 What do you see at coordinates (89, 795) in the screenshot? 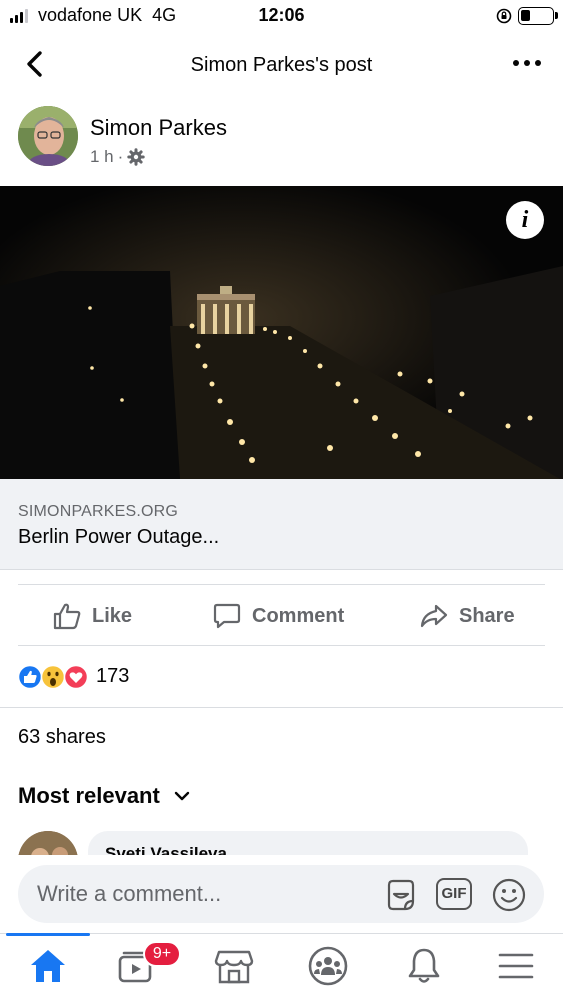
I see `sort-label: Most relevant` at bounding box center [89, 795].